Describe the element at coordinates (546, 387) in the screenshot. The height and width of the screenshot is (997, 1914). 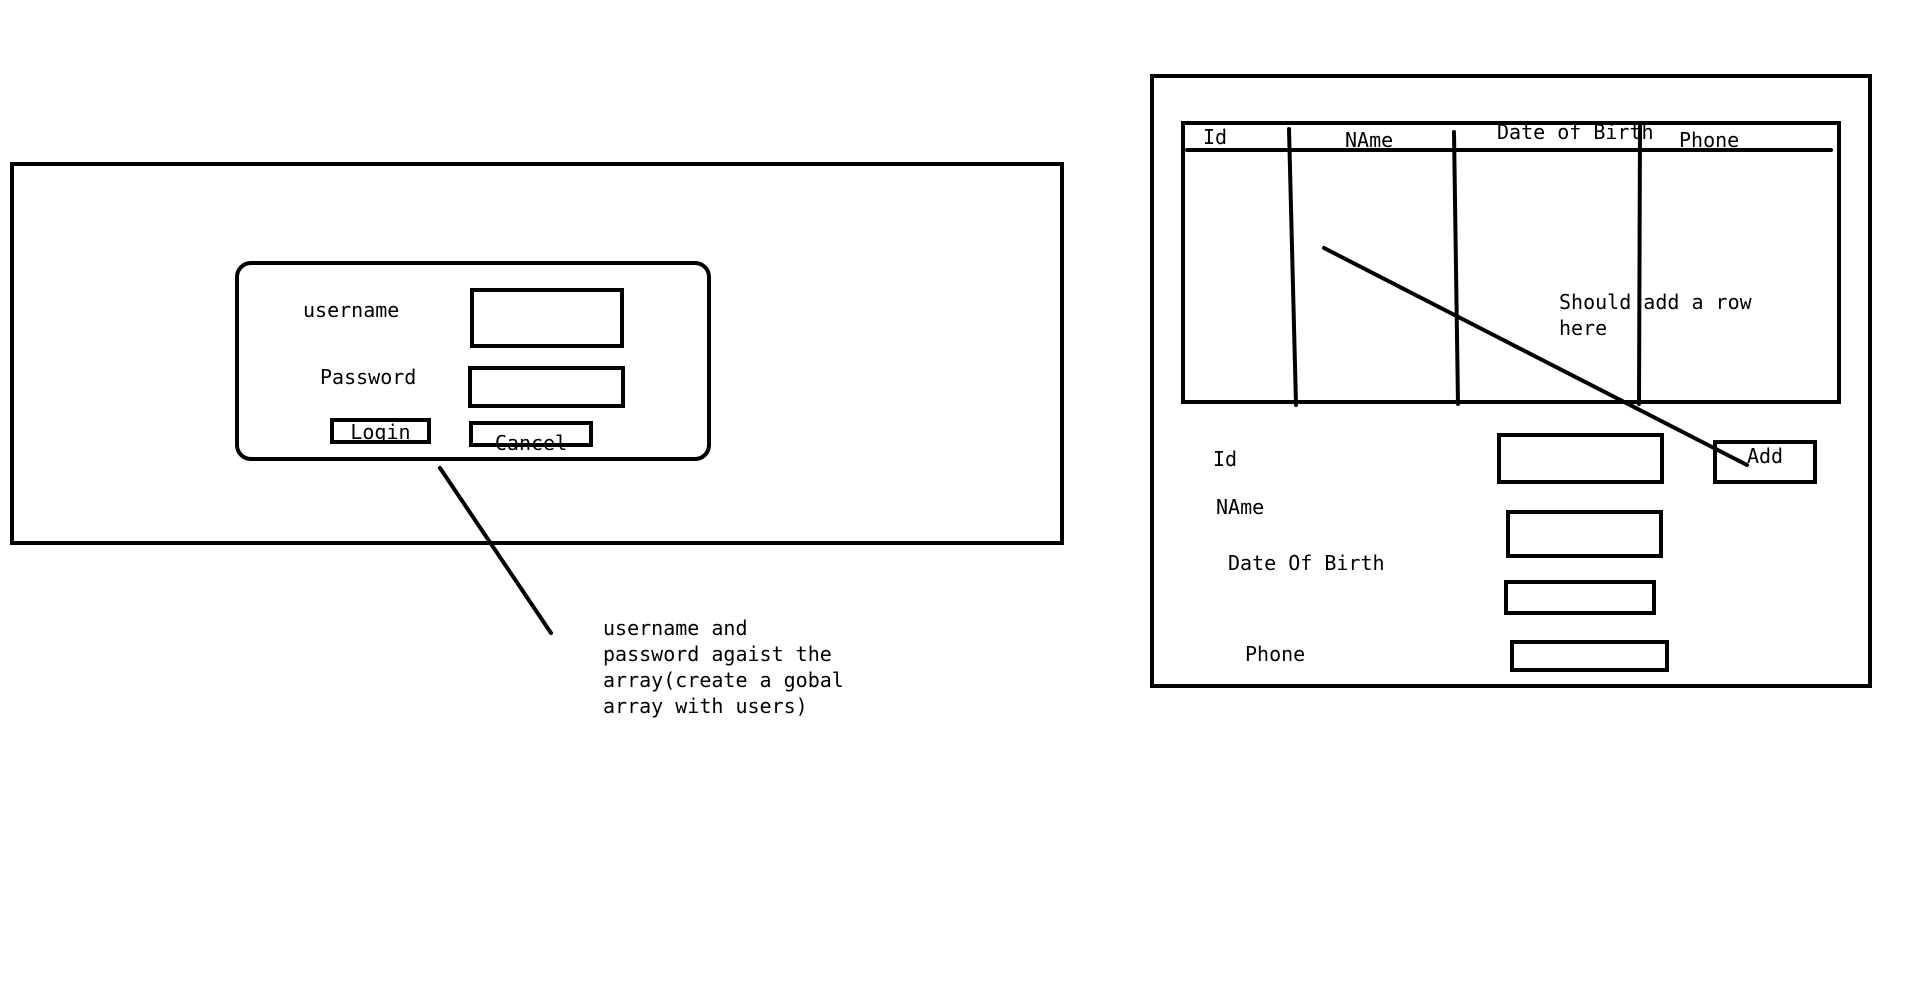
I see `password-input` at that location.